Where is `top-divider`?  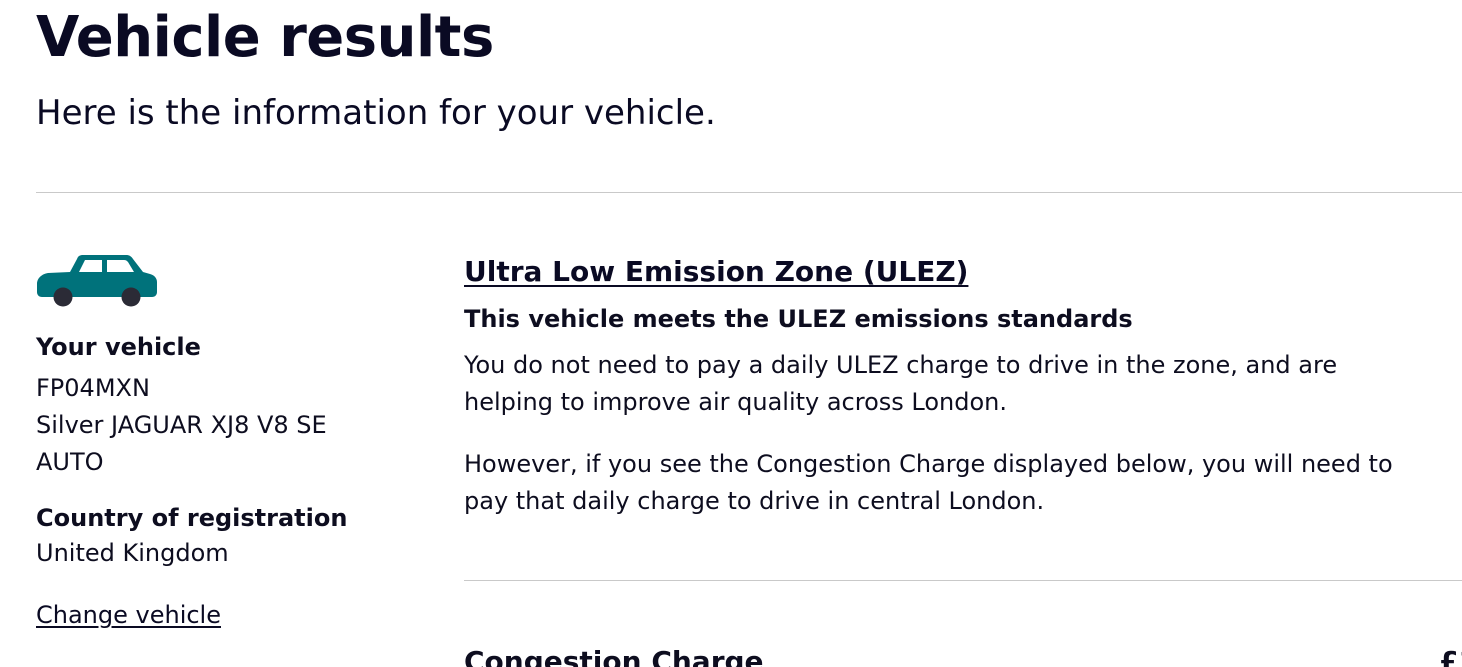 top-divider is located at coordinates (749, 192).